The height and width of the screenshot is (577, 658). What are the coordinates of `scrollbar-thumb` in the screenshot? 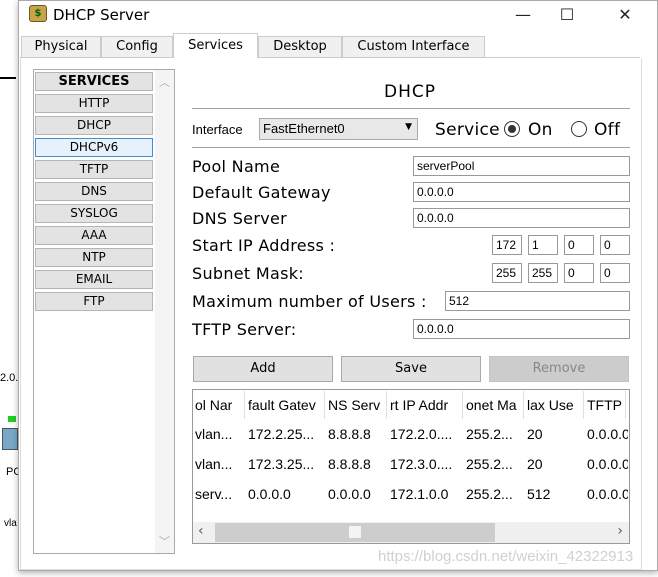 It's located at (355, 532).